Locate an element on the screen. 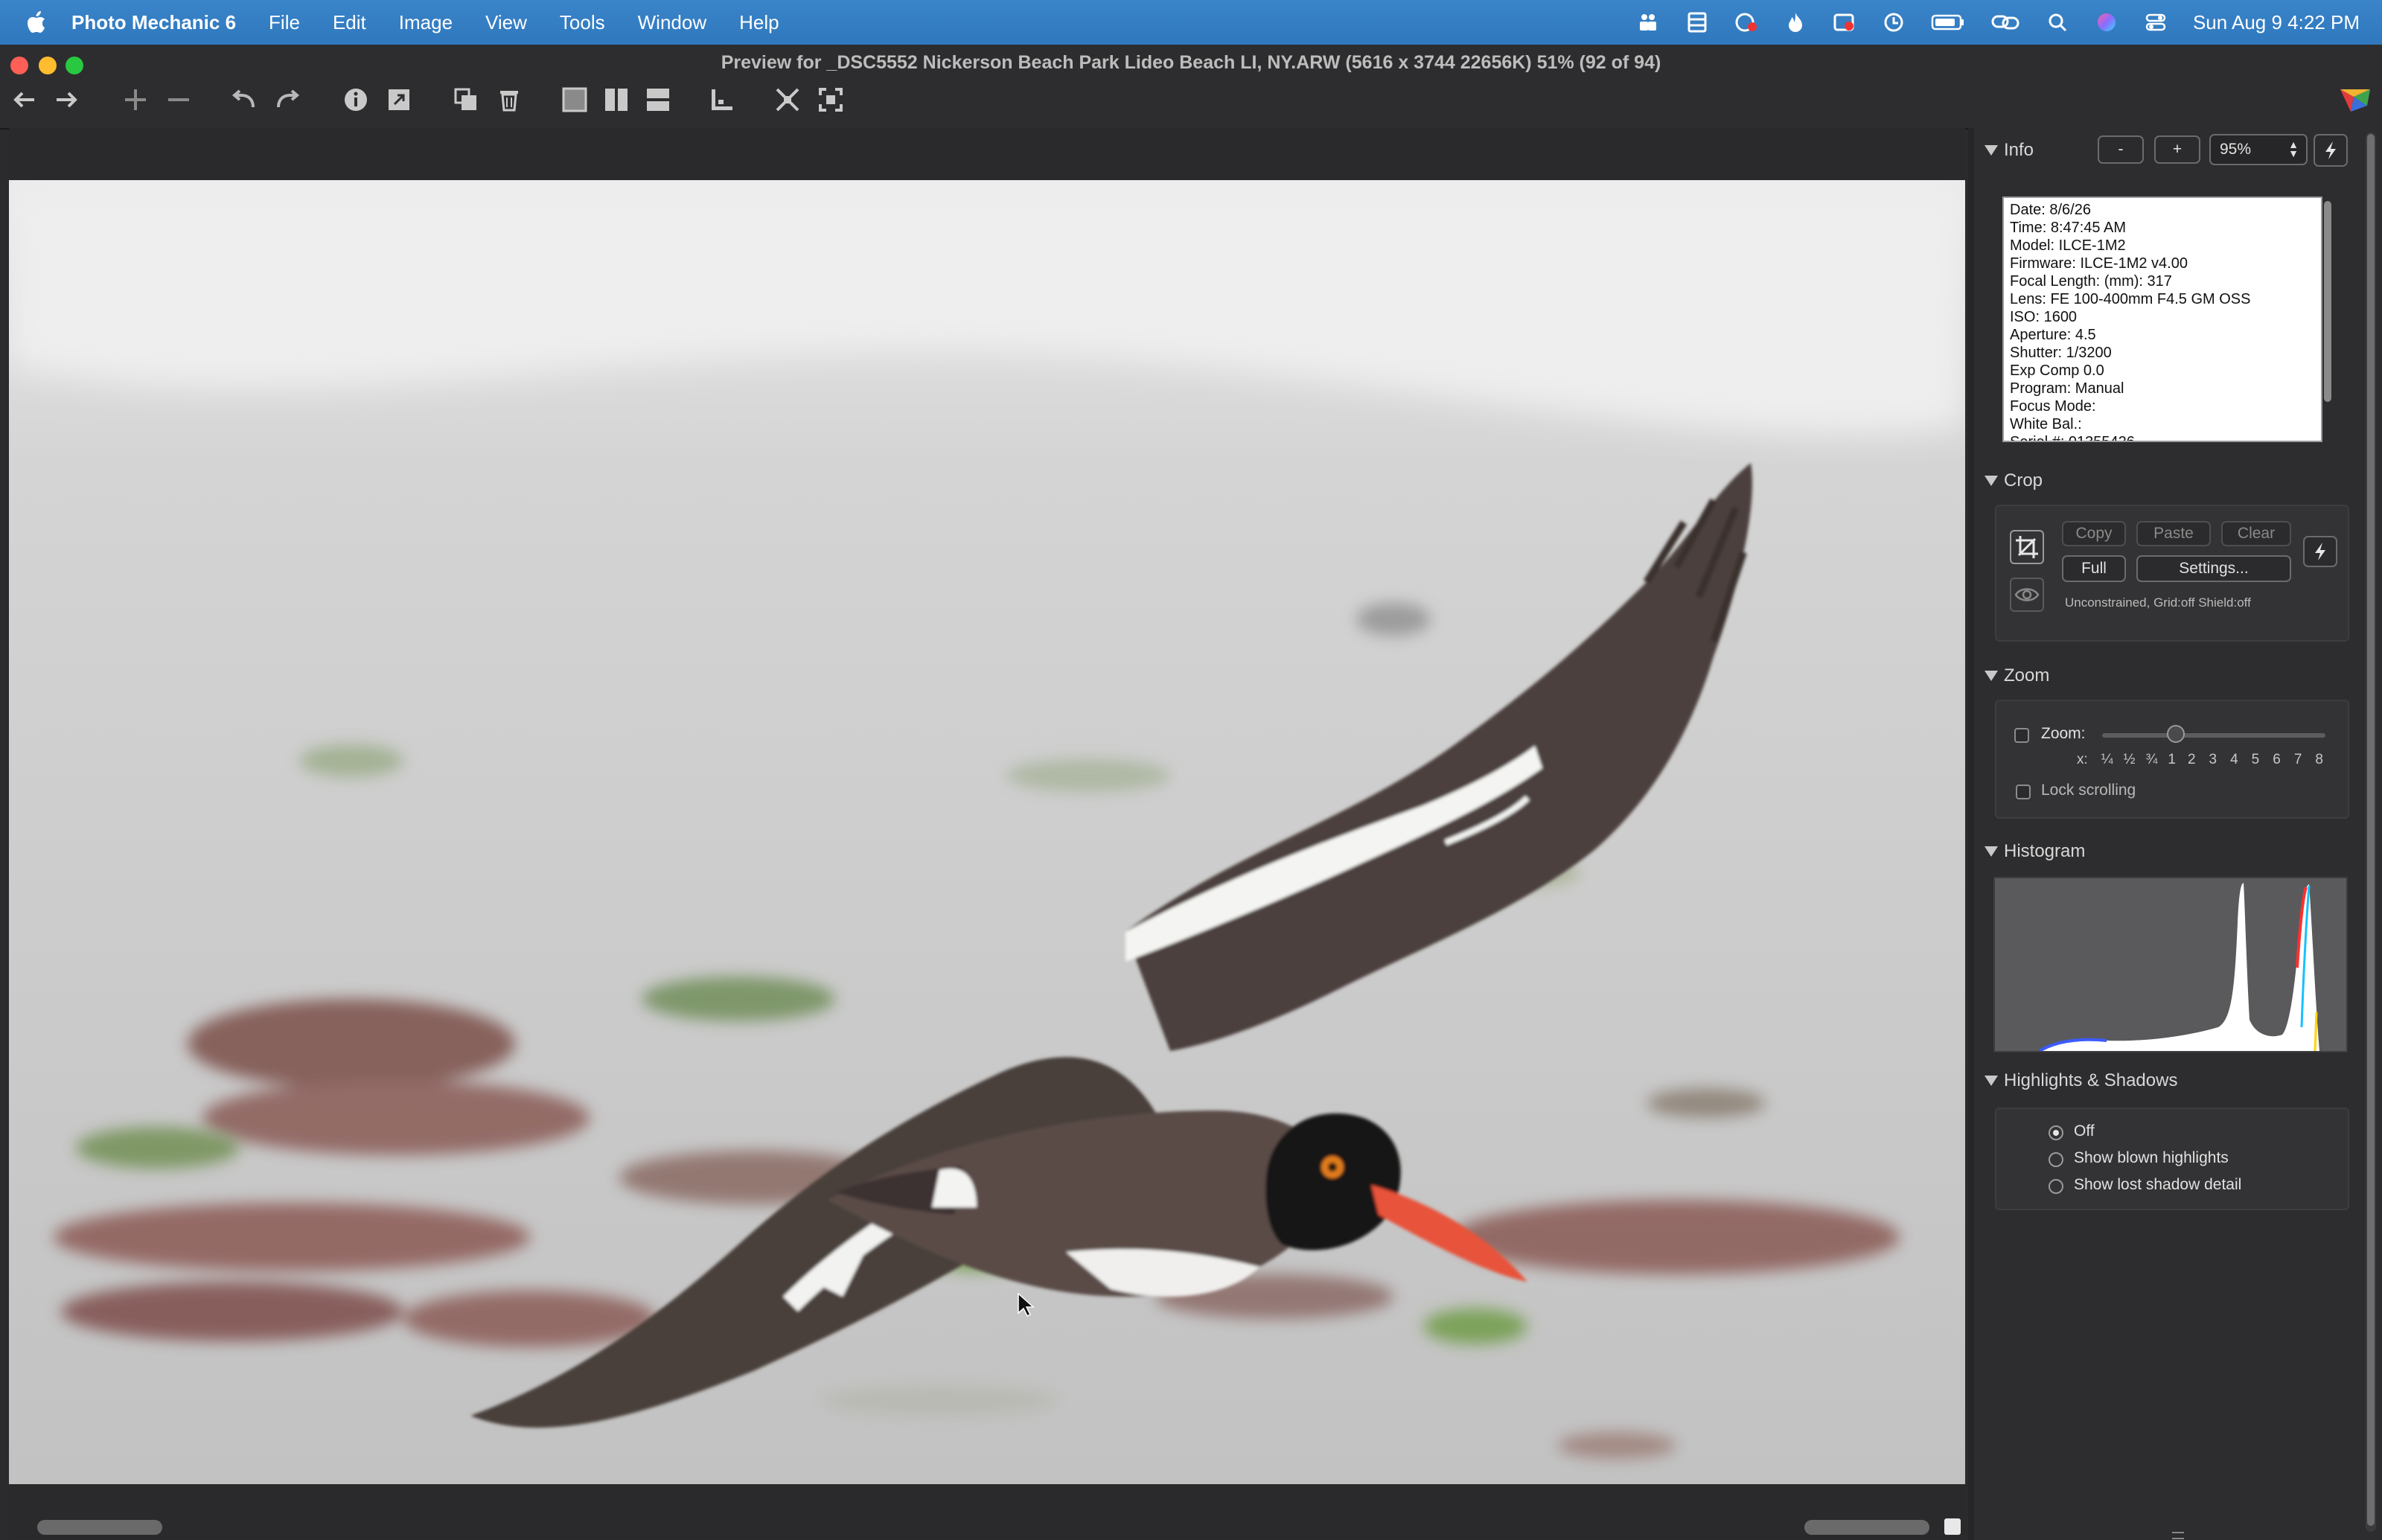  zoom-tick: 2 is located at coordinates (2191, 759).